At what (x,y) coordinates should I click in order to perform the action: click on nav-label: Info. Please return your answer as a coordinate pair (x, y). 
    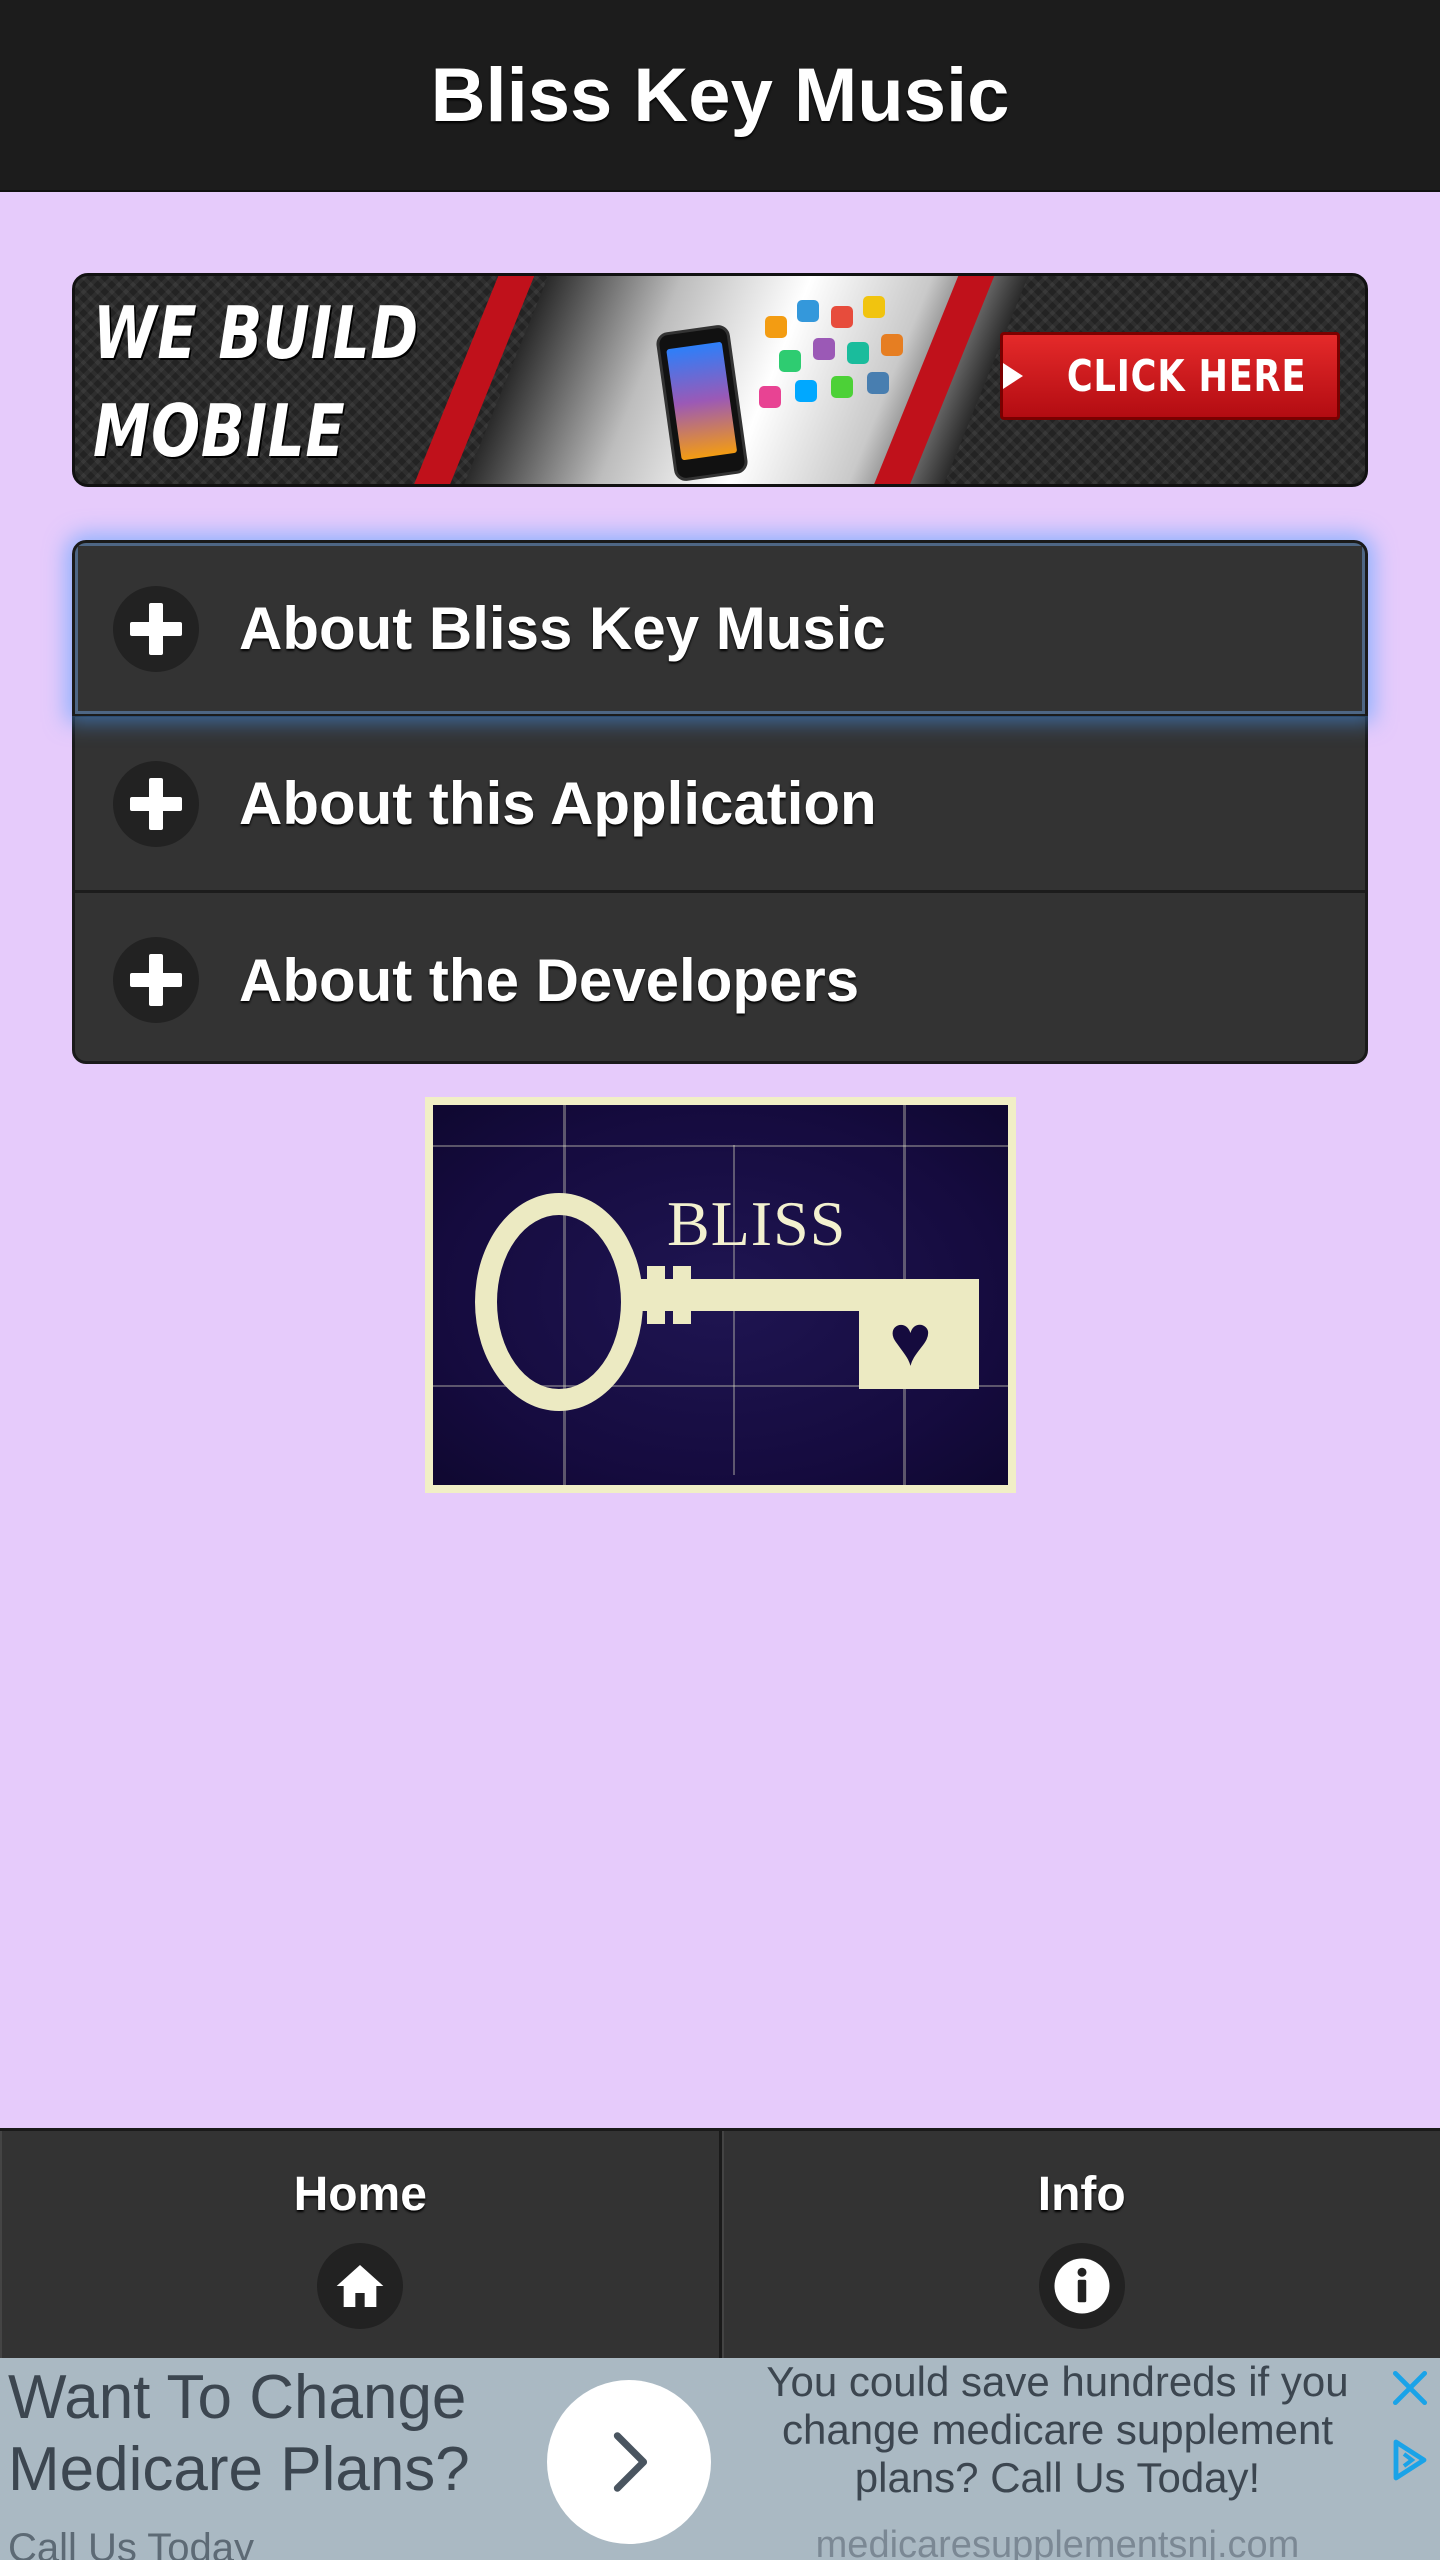
    Looking at the image, I should click on (1081, 2194).